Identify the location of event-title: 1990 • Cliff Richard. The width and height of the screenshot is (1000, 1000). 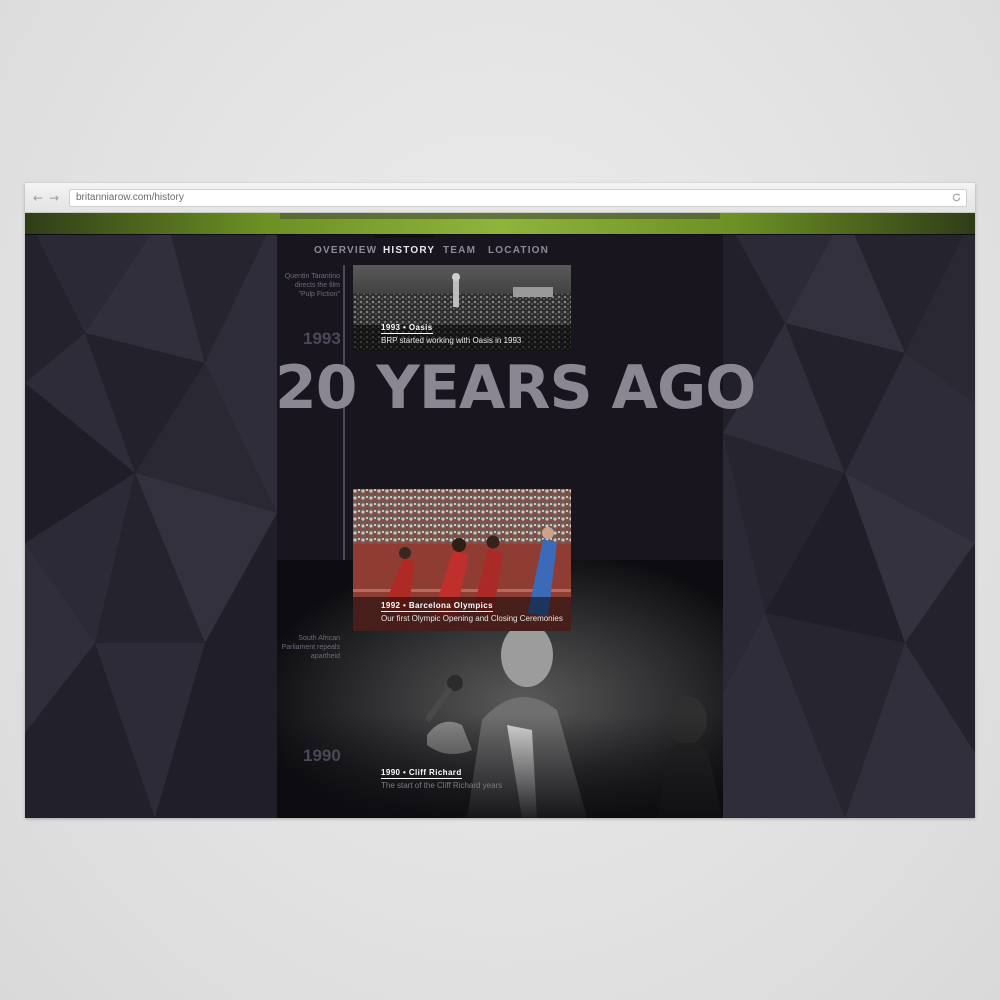
(421, 773).